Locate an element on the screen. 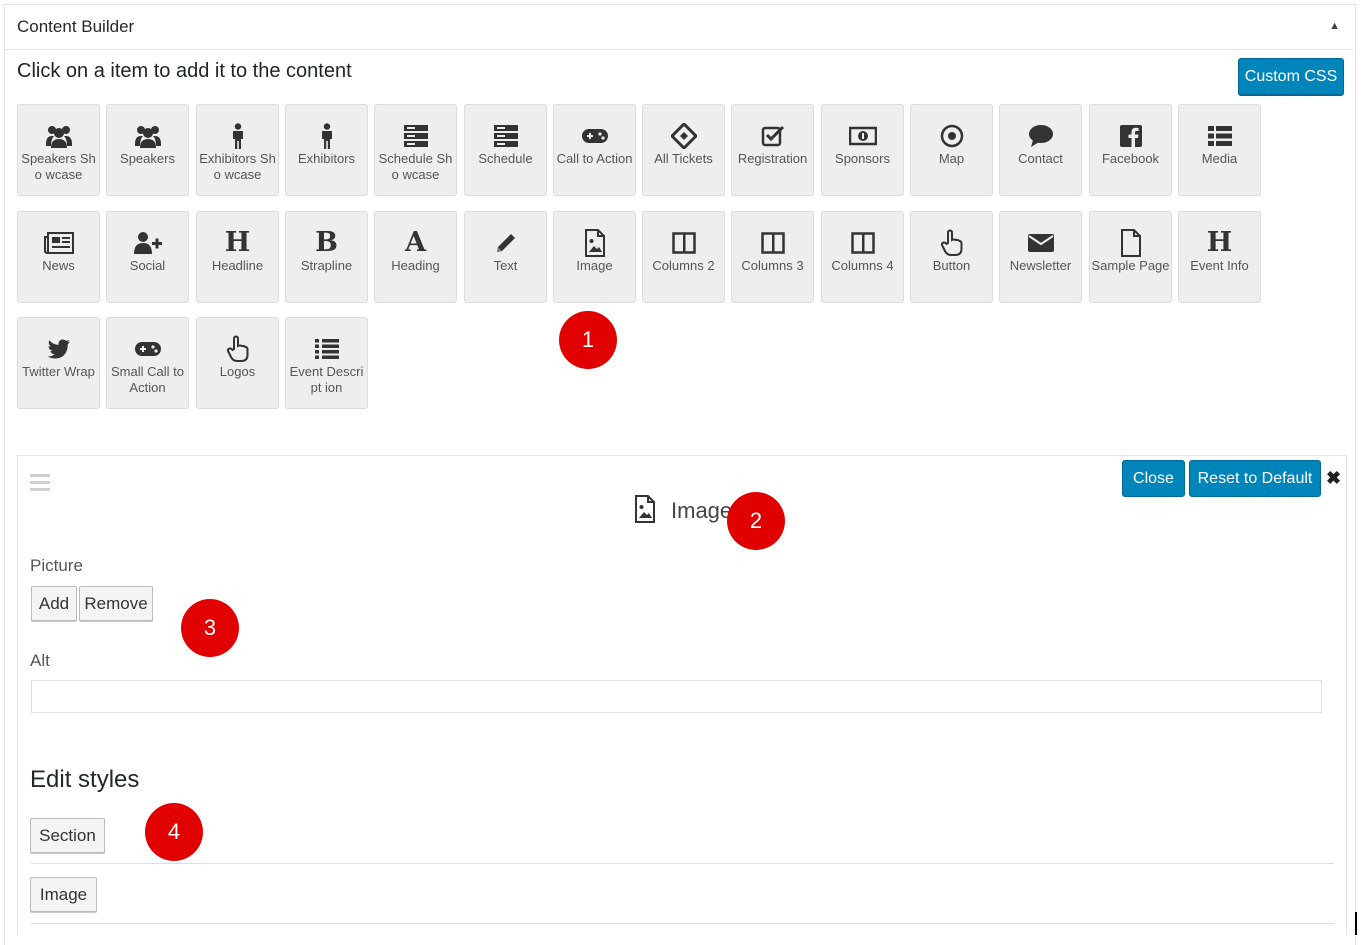 The image size is (1361, 945). element-tile-schedule-sho-wcase: Schedule Sho wcase is located at coordinates (415, 150).